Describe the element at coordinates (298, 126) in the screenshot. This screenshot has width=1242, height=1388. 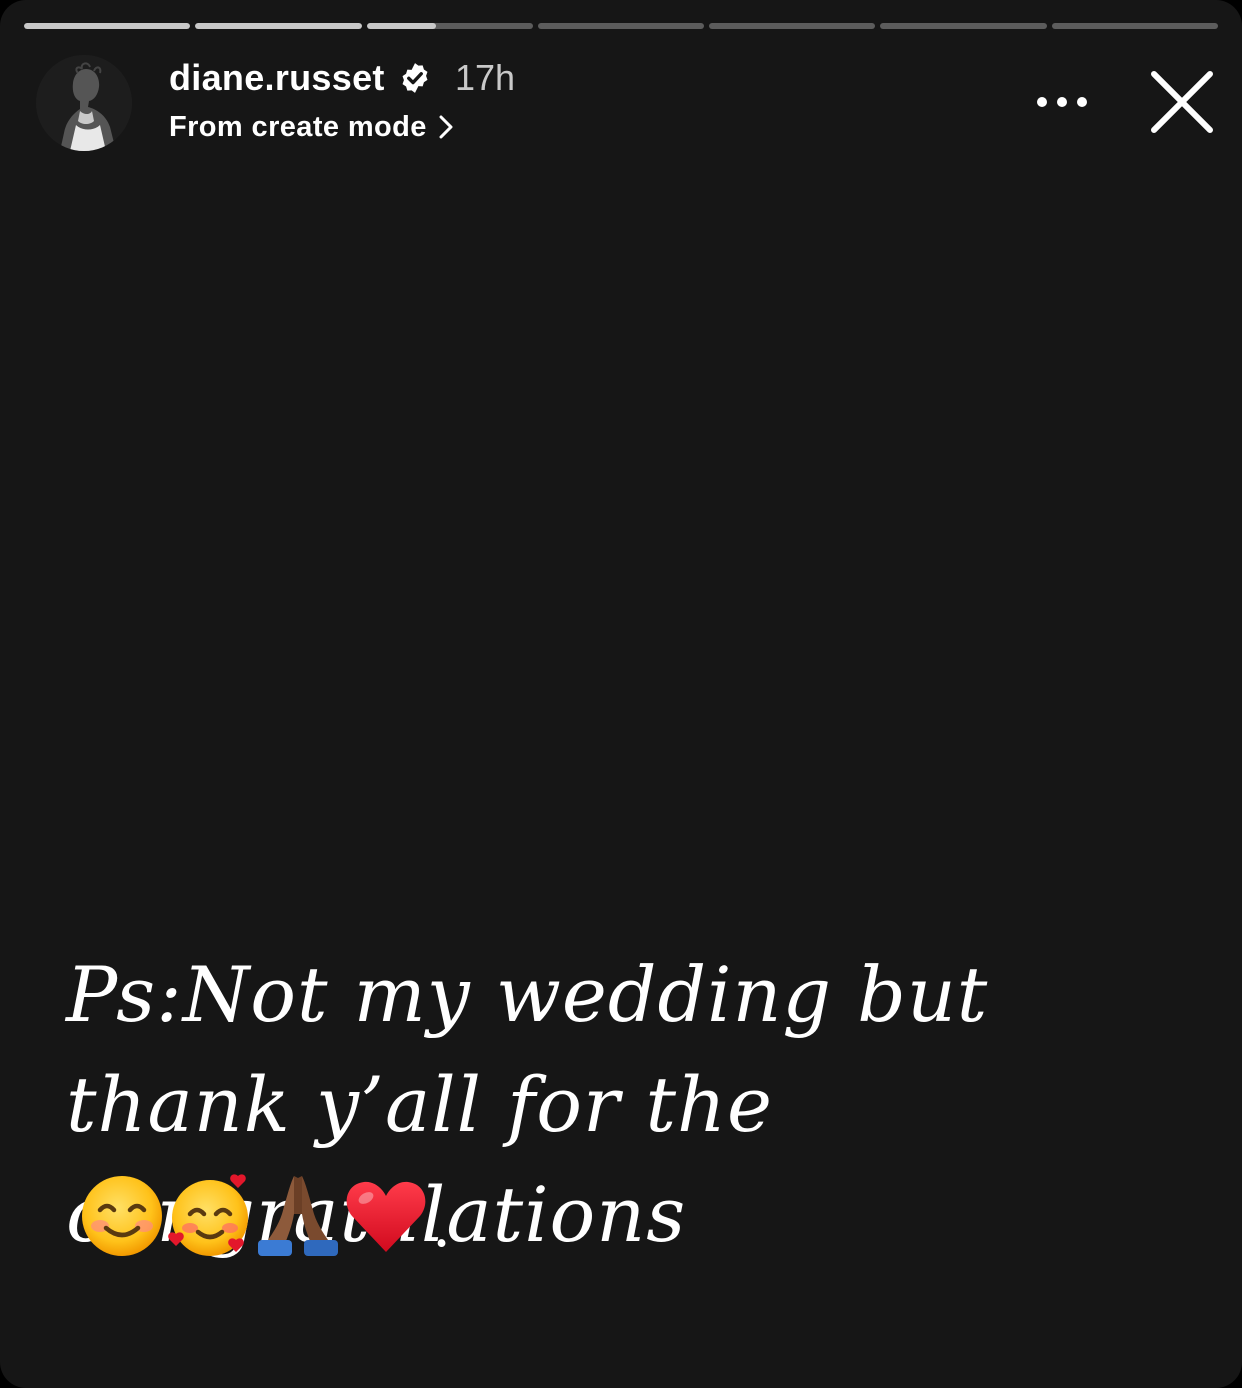
I see `create-mode-label: From create mode` at that location.